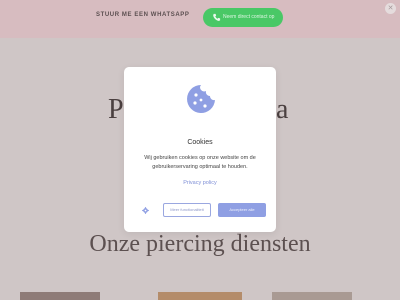  I want to click on more-functionality-button: Meer functionaliteit, so click(187, 210).